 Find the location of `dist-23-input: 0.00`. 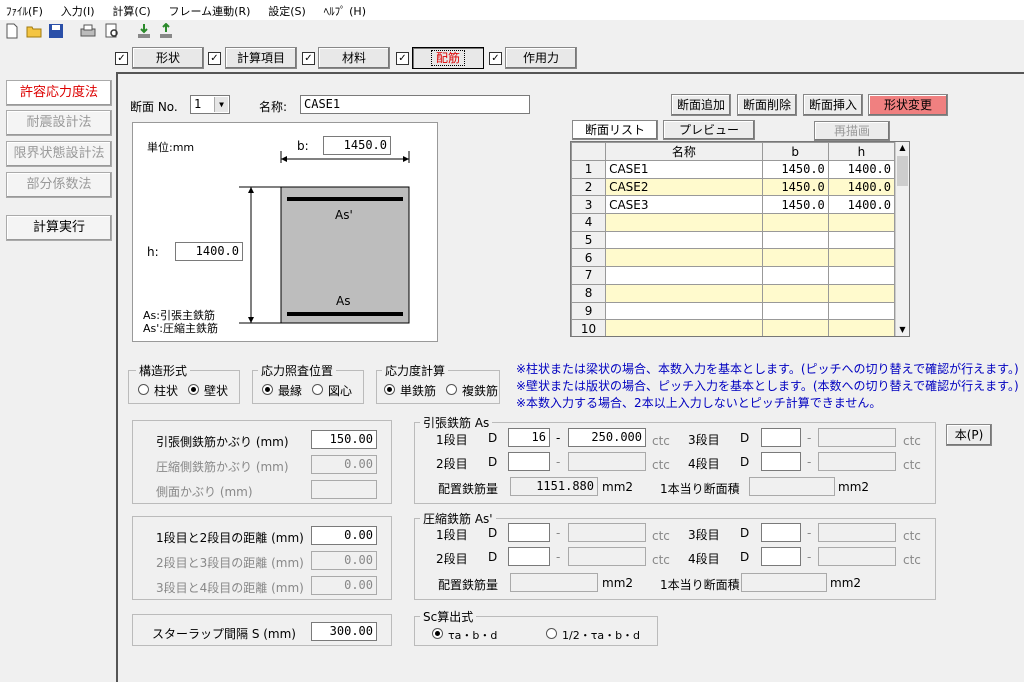

dist-23-input: 0.00 is located at coordinates (344, 560).